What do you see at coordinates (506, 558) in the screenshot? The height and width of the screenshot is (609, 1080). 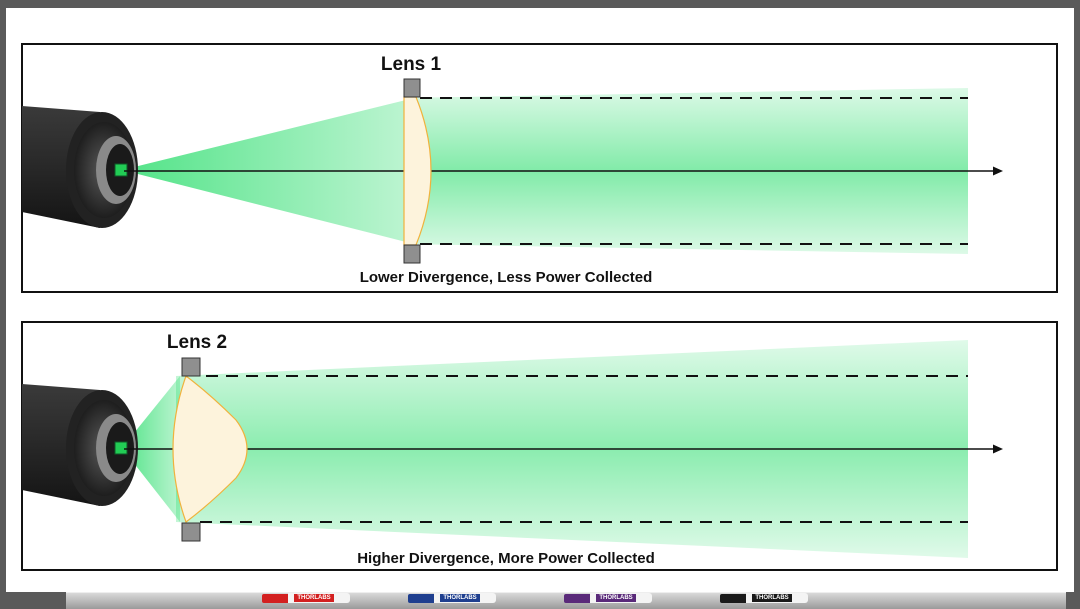 I see `caption-2: Higher Divergence, More Power Collected` at bounding box center [506, 558].